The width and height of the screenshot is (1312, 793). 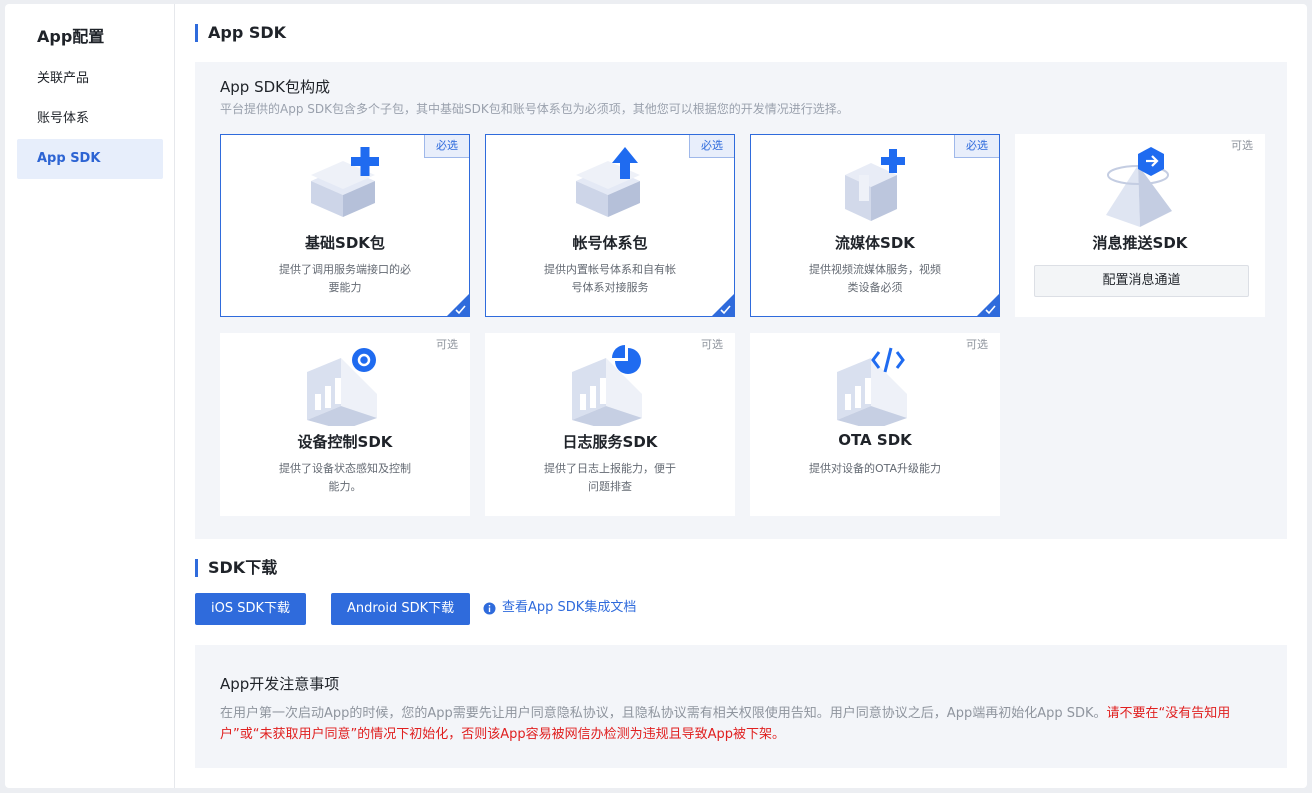 I want to click on code-icon, so click(x=872, y=386).